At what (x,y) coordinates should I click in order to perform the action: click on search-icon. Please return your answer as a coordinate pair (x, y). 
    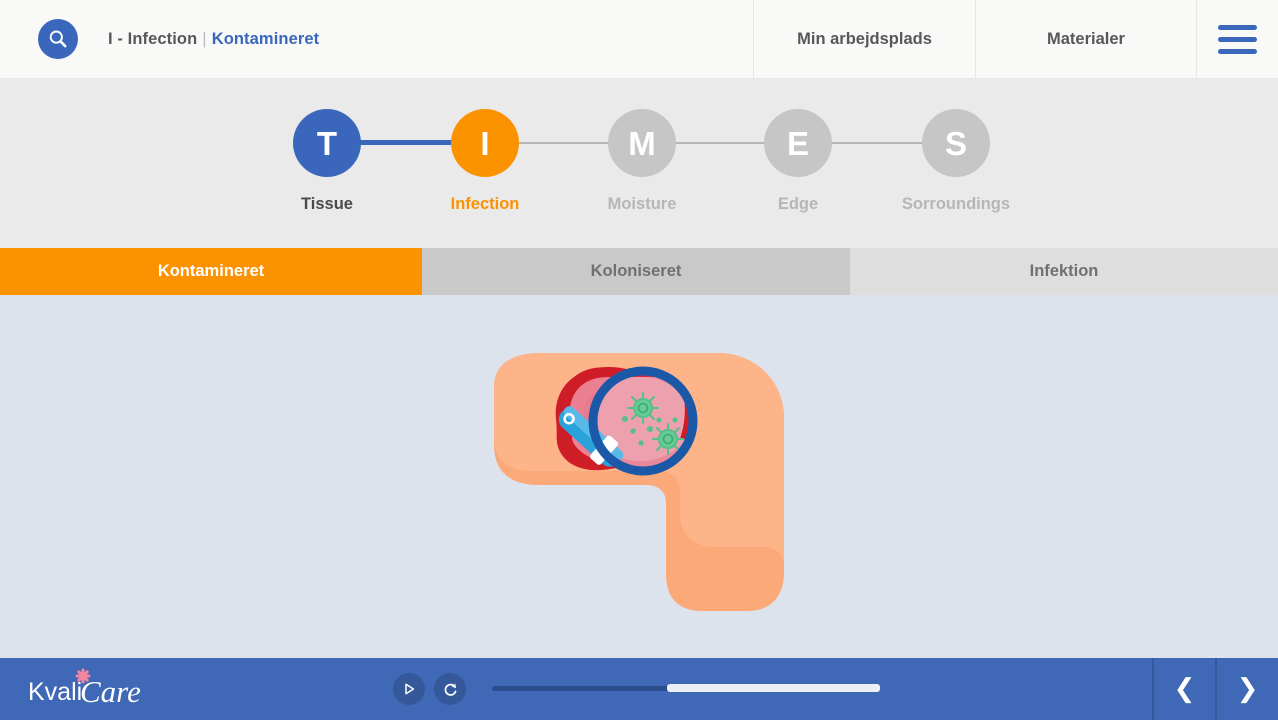
    Looking at the image, I should click on (58, 39).